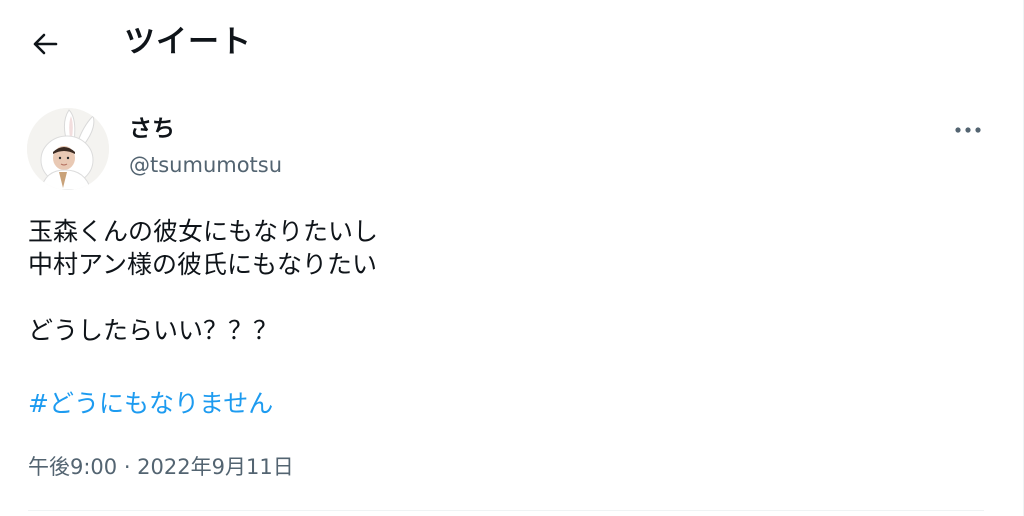 Image resolution: width=1024 pixels, height=516 pixels. I want to click on divider, so click(506, 510).